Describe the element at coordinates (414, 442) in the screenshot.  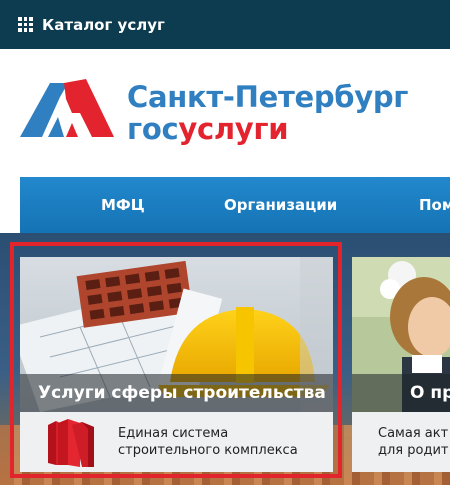
I see `card-description: Самая акт для родит` at that location.